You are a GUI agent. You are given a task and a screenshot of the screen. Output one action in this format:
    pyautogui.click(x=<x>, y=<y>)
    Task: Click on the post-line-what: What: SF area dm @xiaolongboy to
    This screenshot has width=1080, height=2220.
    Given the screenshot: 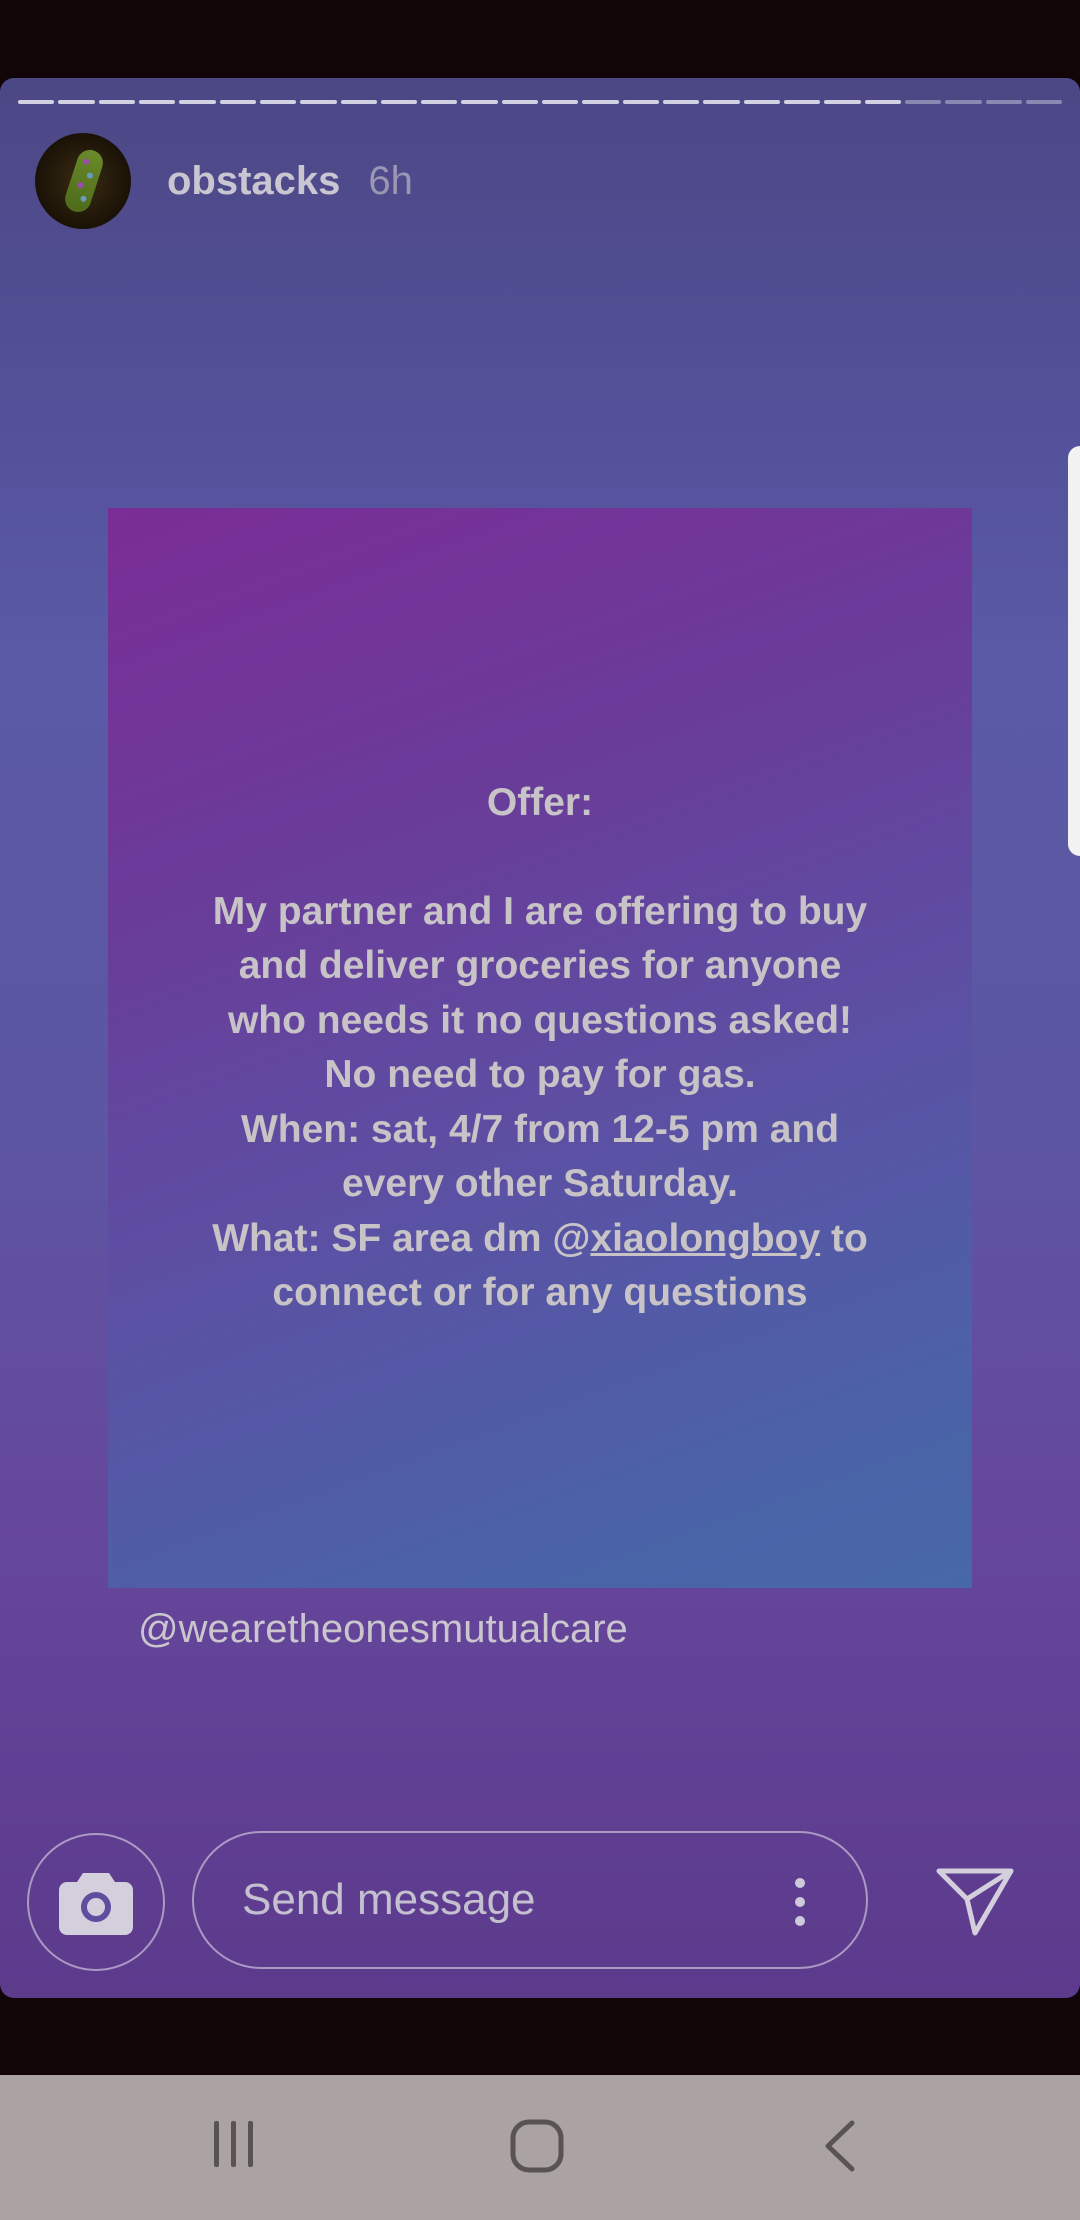 What is the action you would take?
    pyautogui.click(x=540, y=1239)
    